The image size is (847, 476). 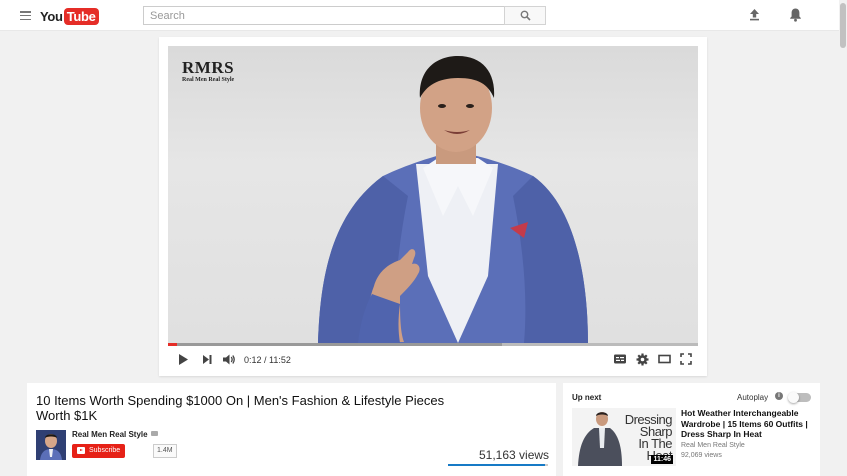 I want to click on like-ratio-fill, so click(x=496, y=465).